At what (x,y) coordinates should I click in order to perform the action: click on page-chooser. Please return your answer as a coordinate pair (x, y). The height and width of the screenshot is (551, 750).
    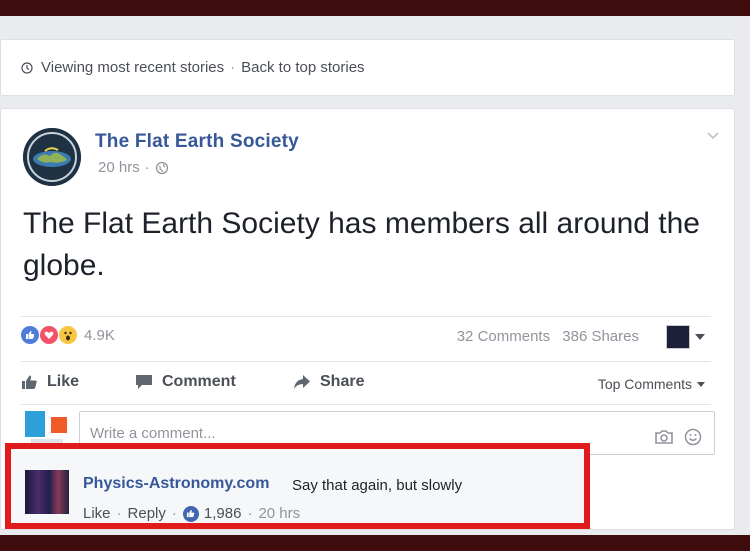
    Looking at the image, I should click on (685, 337).